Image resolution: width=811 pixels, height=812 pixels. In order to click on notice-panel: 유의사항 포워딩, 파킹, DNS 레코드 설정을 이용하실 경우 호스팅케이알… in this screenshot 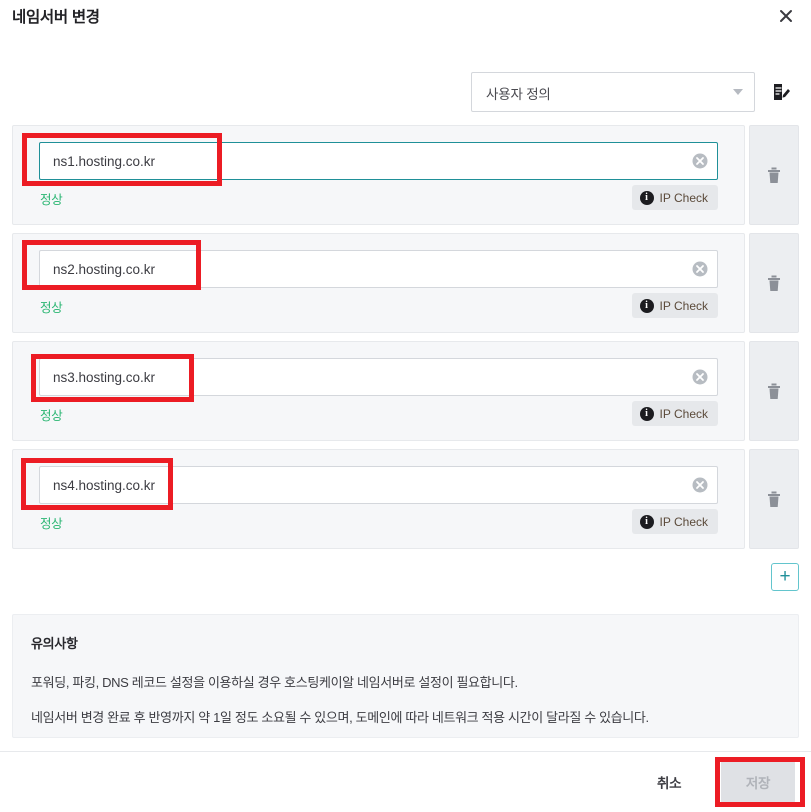, I will do `click(405, 676)`.